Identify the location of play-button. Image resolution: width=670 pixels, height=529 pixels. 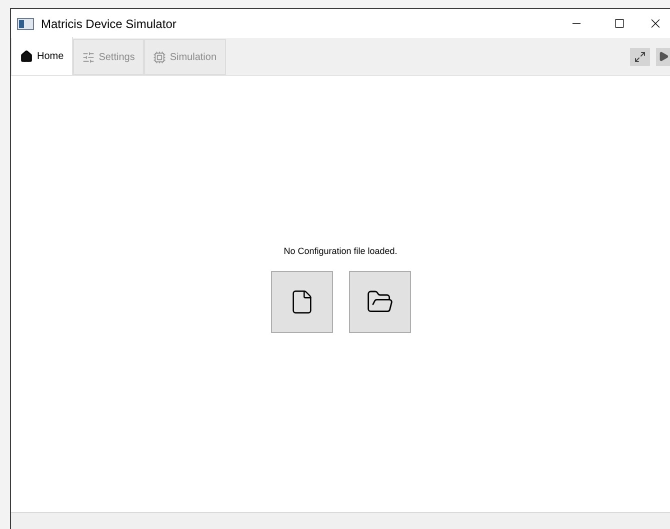
(663, 57).